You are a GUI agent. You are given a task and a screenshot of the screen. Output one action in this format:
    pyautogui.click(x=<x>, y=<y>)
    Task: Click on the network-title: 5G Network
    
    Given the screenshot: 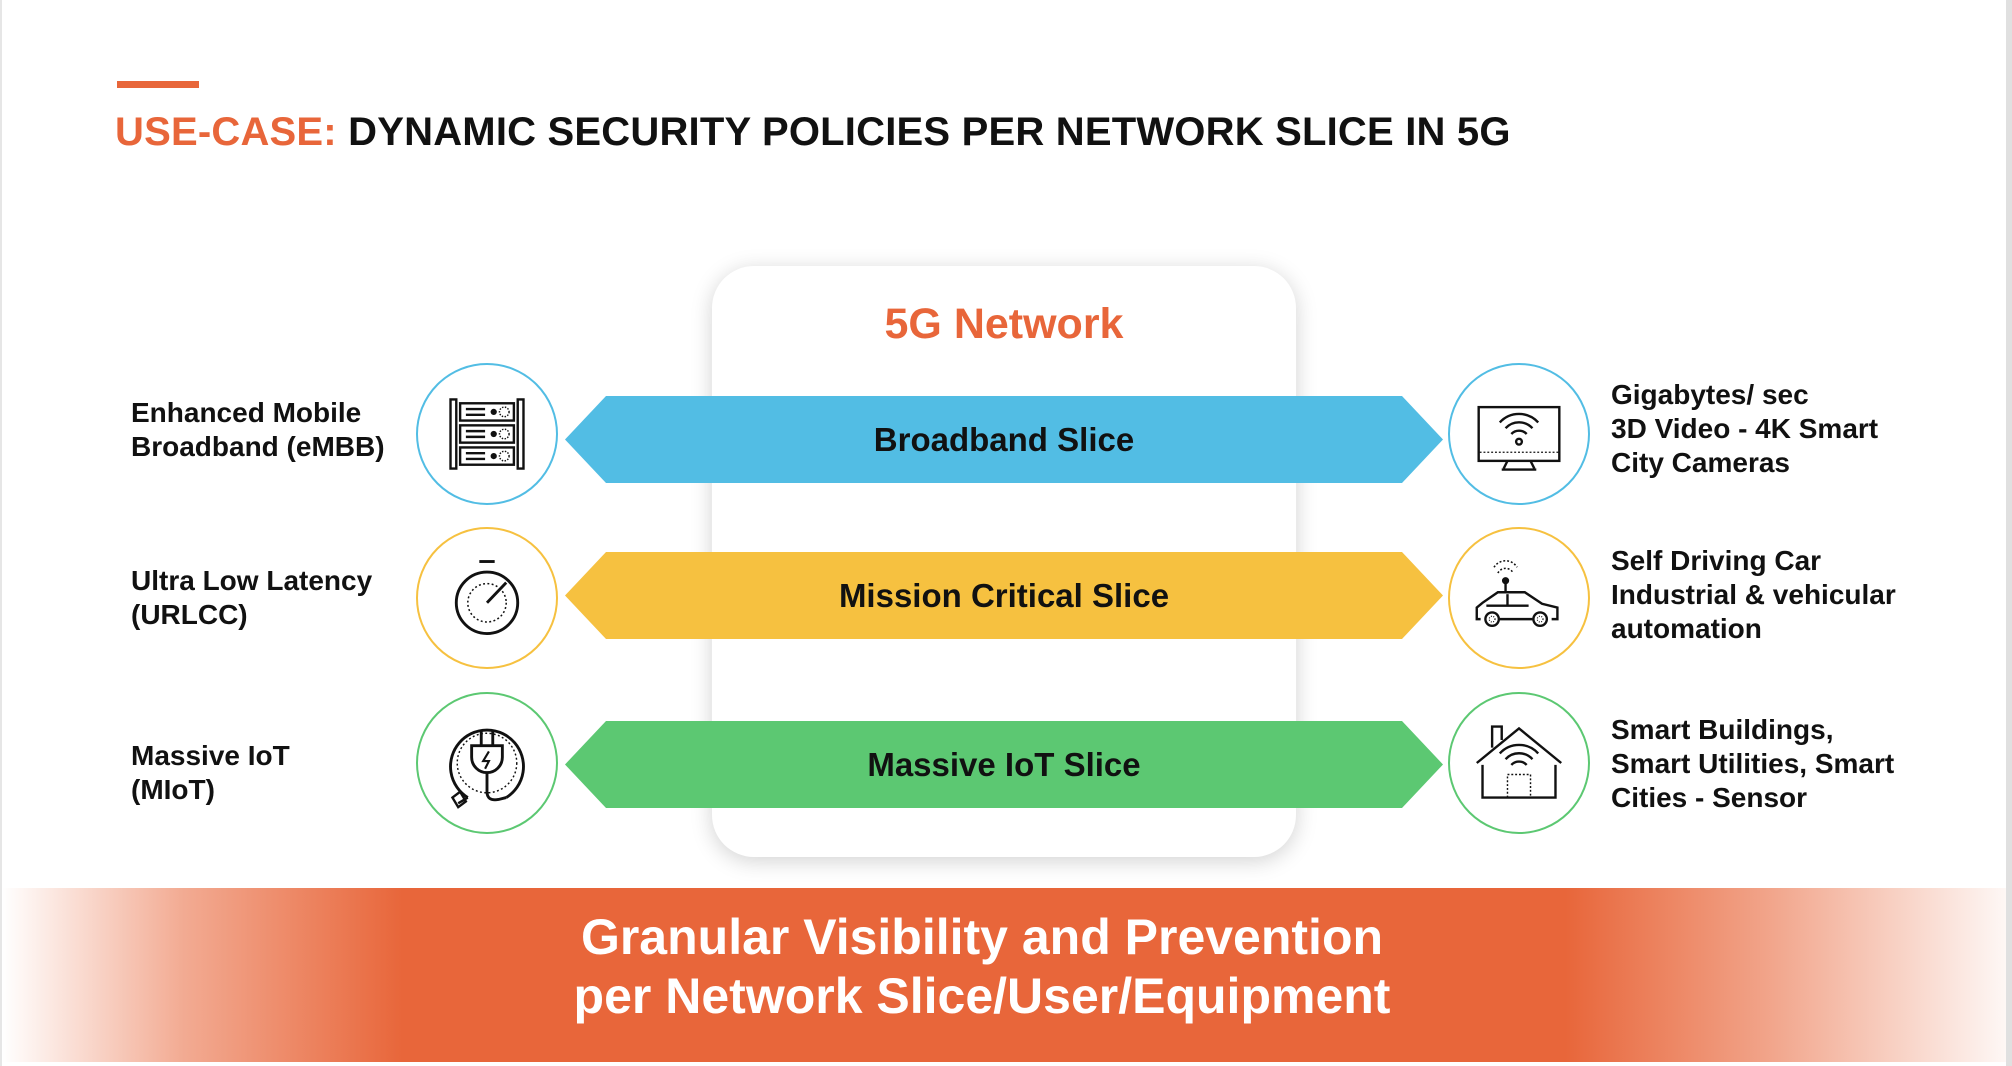 What is the action you would take?
    pyautogui.click(x=1004, y=324)
    